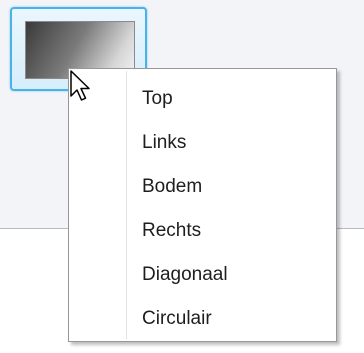  Describe the element at coordinates (202, 143) in the screenshot. I see `menu-item-links: Links` at that location.